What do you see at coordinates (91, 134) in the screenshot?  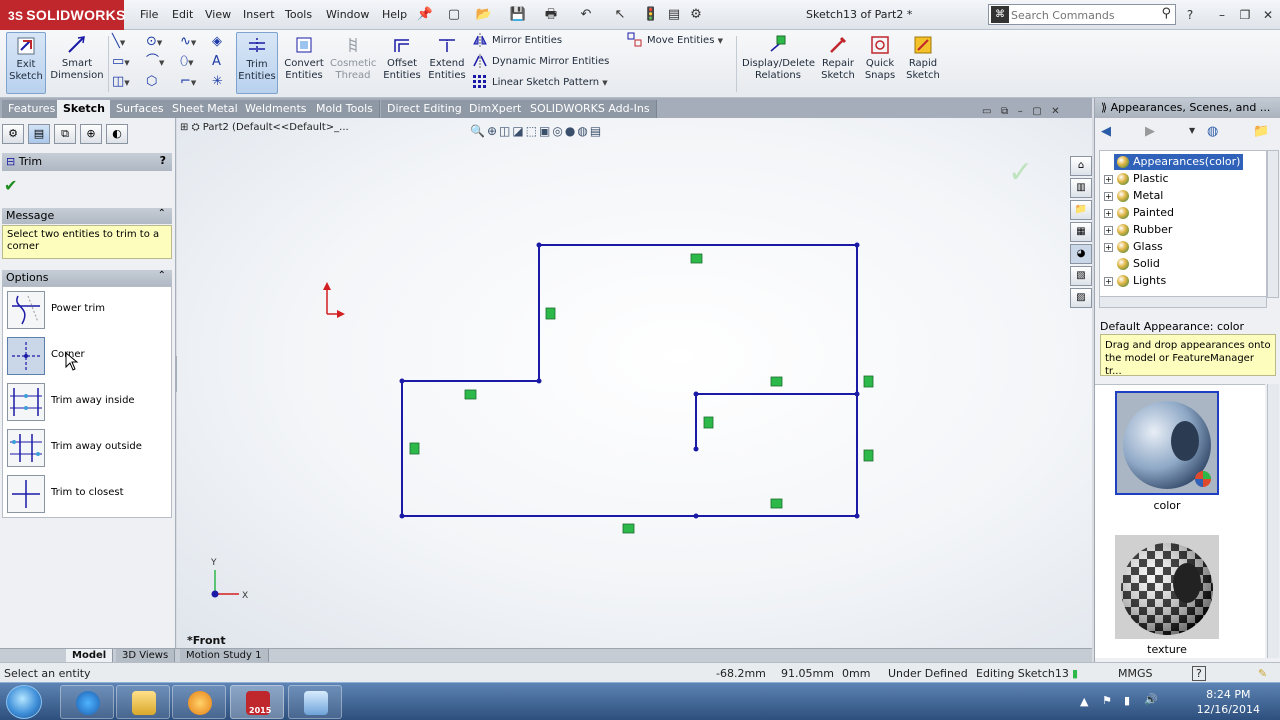 I see `dimxpert-manager-tab-icon: ⊕` at bounding box center [91, 134].